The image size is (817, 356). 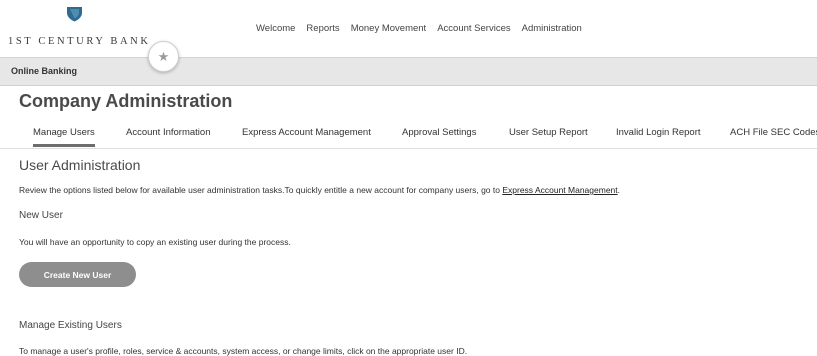 What do you see at coordinates (389, 28) in the screenshot?
I see `nav-money-movement: Money Movement` at bounding box center [389, 28].